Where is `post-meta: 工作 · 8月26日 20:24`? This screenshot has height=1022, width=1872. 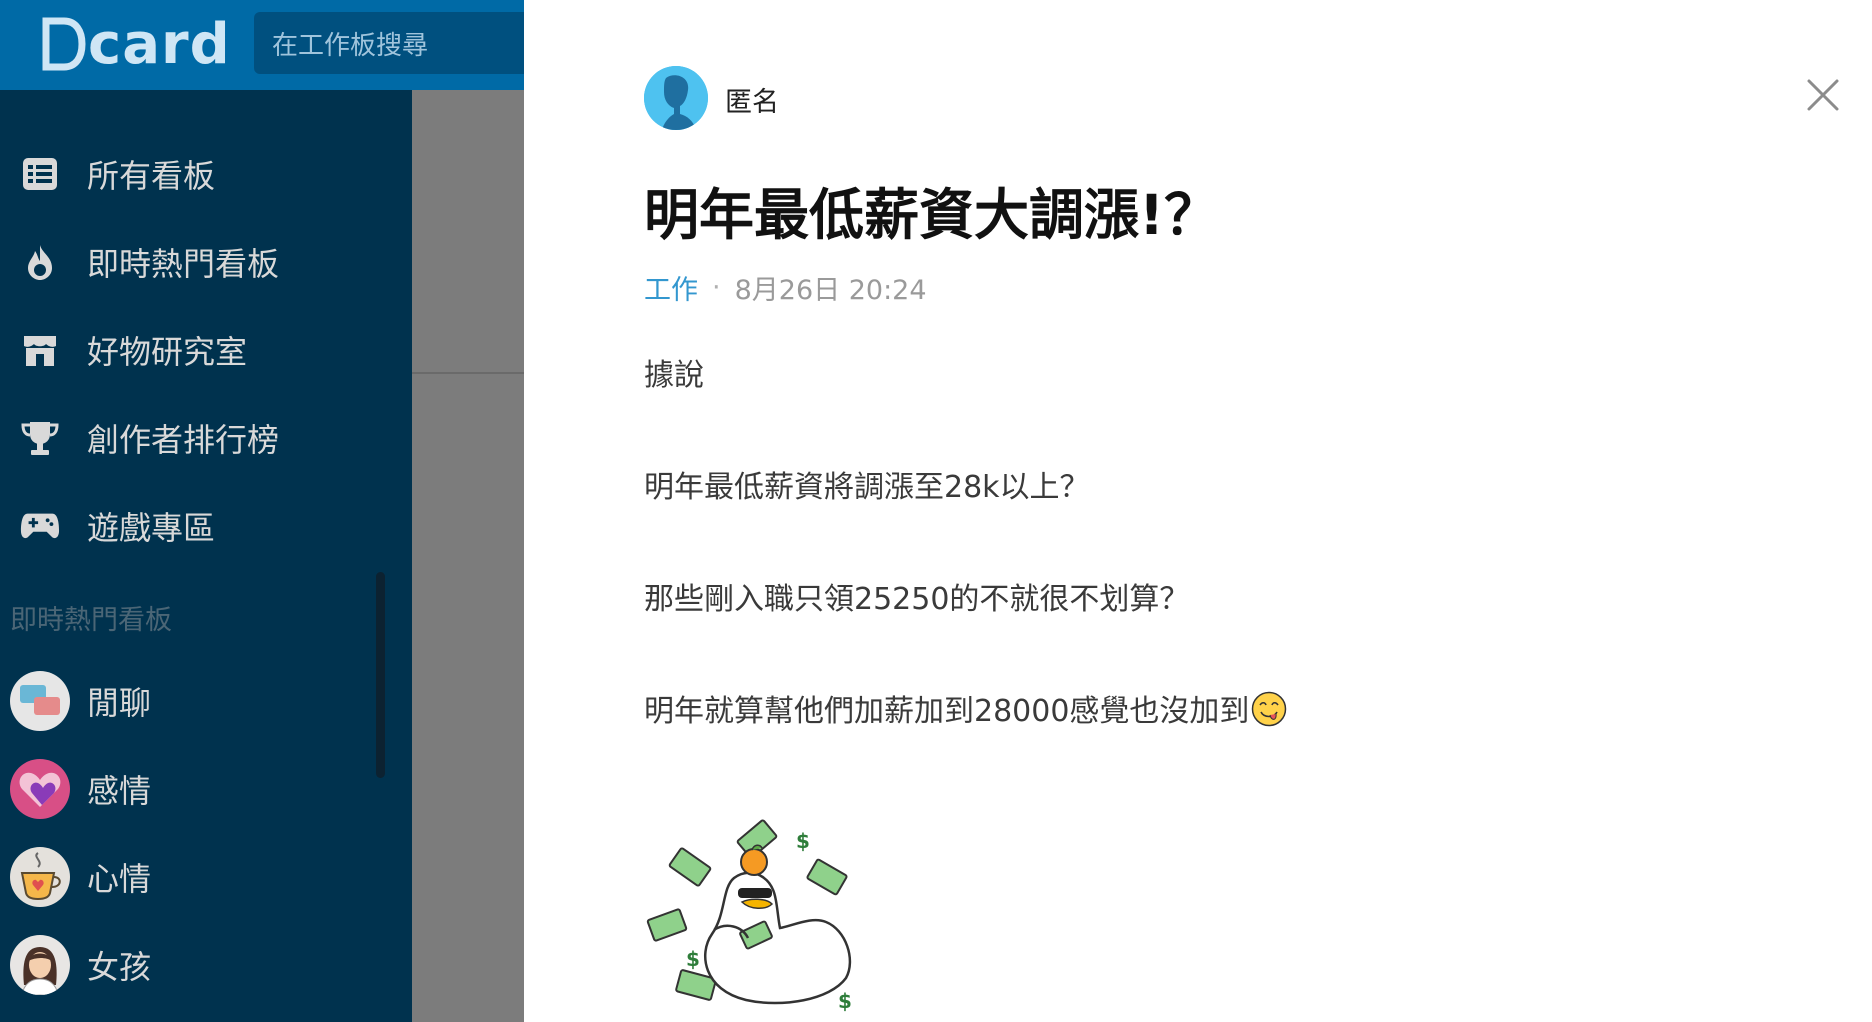 post-meta: 工作 · 8月26日 20:24 is located at coordinates (785, 287).